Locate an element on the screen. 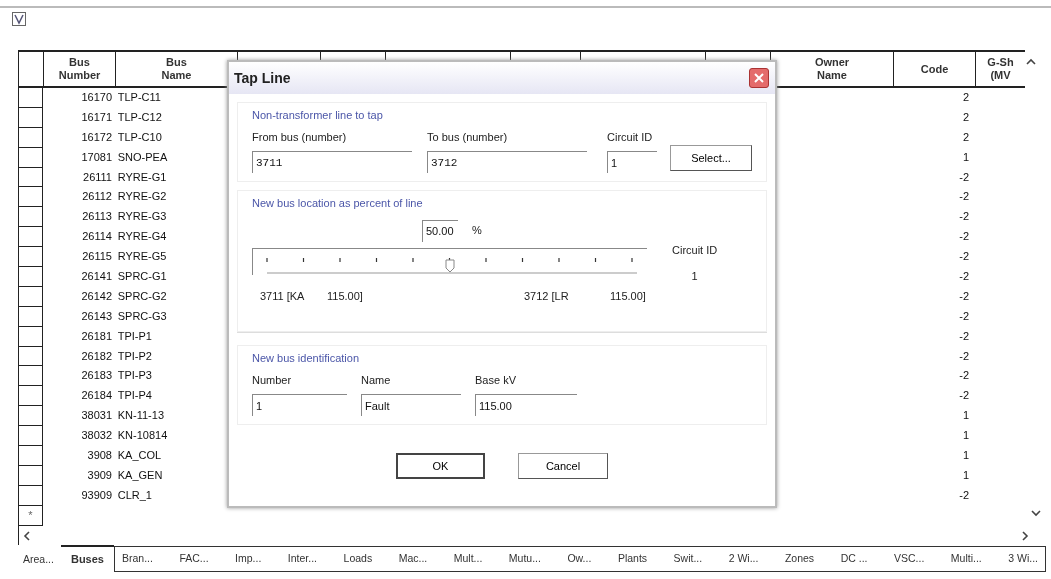 The height and width of the screenshot is (579, 1051). sheet-tab: Zones is located at coordinates (799, 558).